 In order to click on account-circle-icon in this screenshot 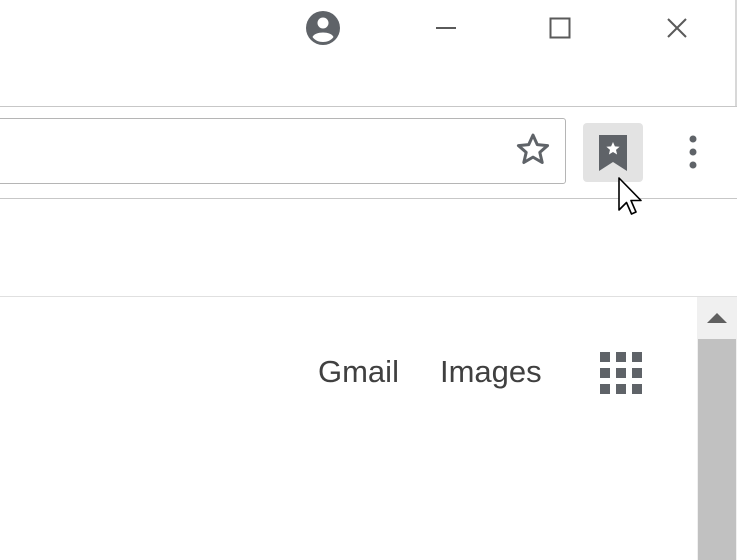, I will do `click(323, 28)`.